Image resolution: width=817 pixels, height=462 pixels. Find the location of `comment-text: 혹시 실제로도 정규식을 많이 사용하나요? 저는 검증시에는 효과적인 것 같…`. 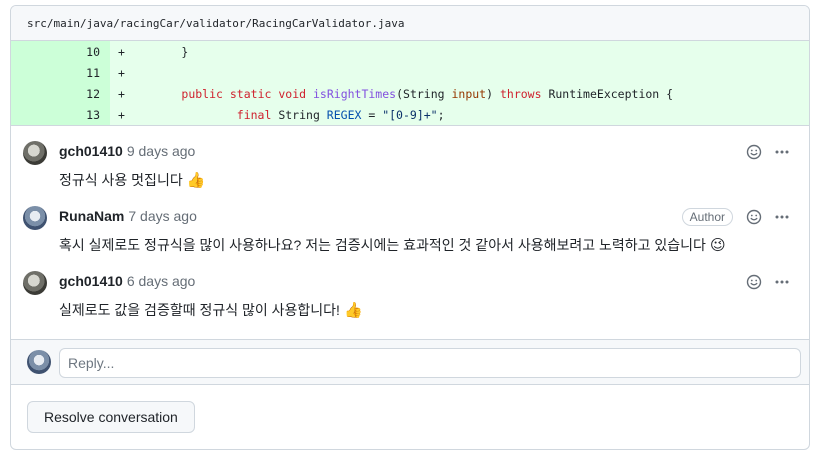

comment-text: 혹시 실제로도 정규식을 많이 사용하나요? 저는 검증시에는 효과적인 것 같… is located at coordinates (382, 245).